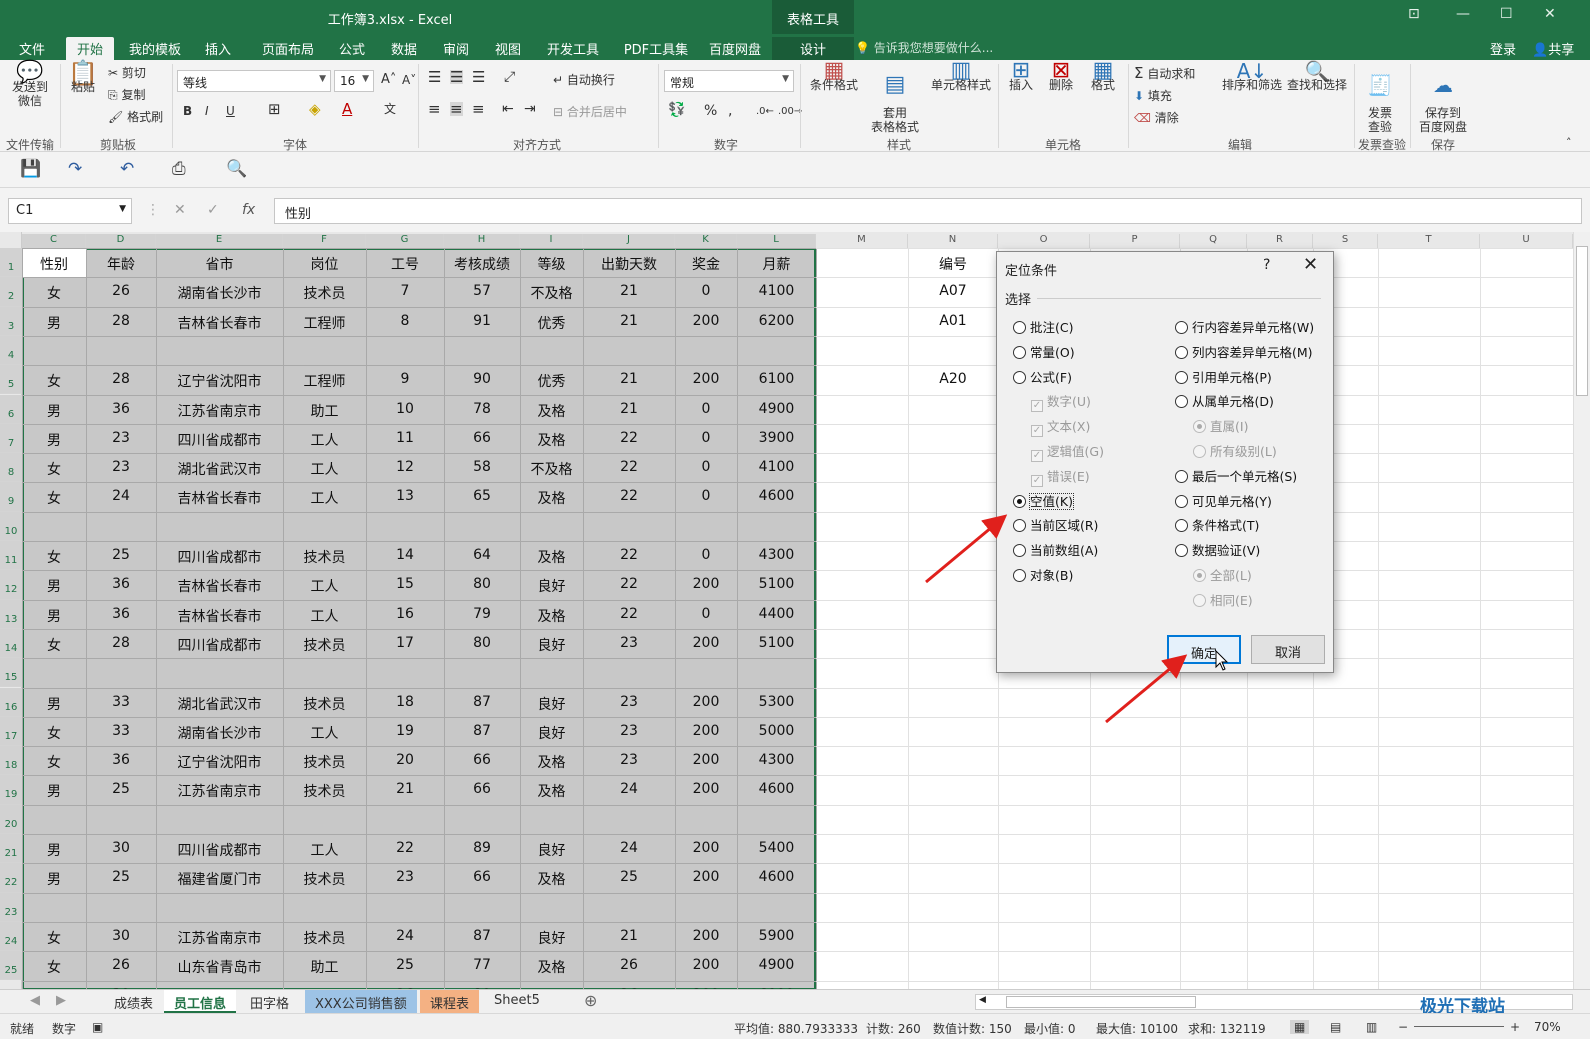 The width and height of the screenshot is (1590, 1039). What do you see at coordinates (121, 264) in the screenshot?
I see `header-cell: 年龄` at bounding box center [121, 264].